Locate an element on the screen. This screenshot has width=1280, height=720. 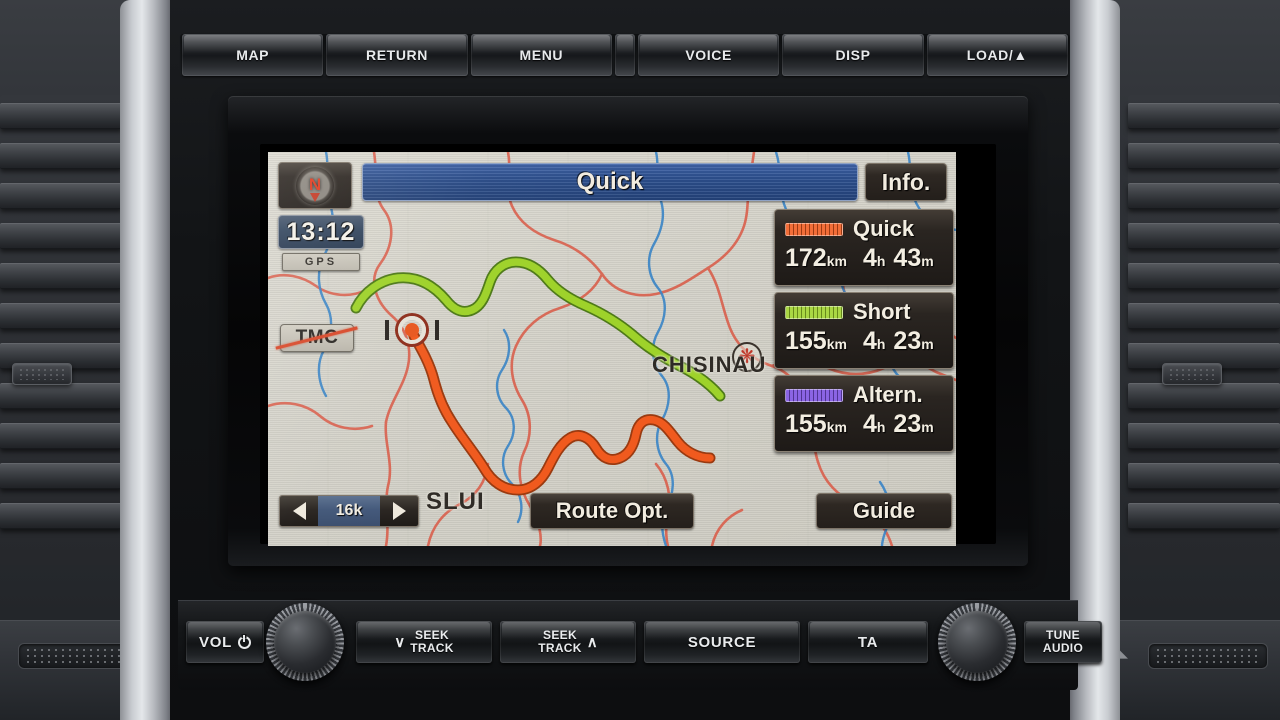
route-distance-group-quick: 172 km is located at coordinates (816, 258).